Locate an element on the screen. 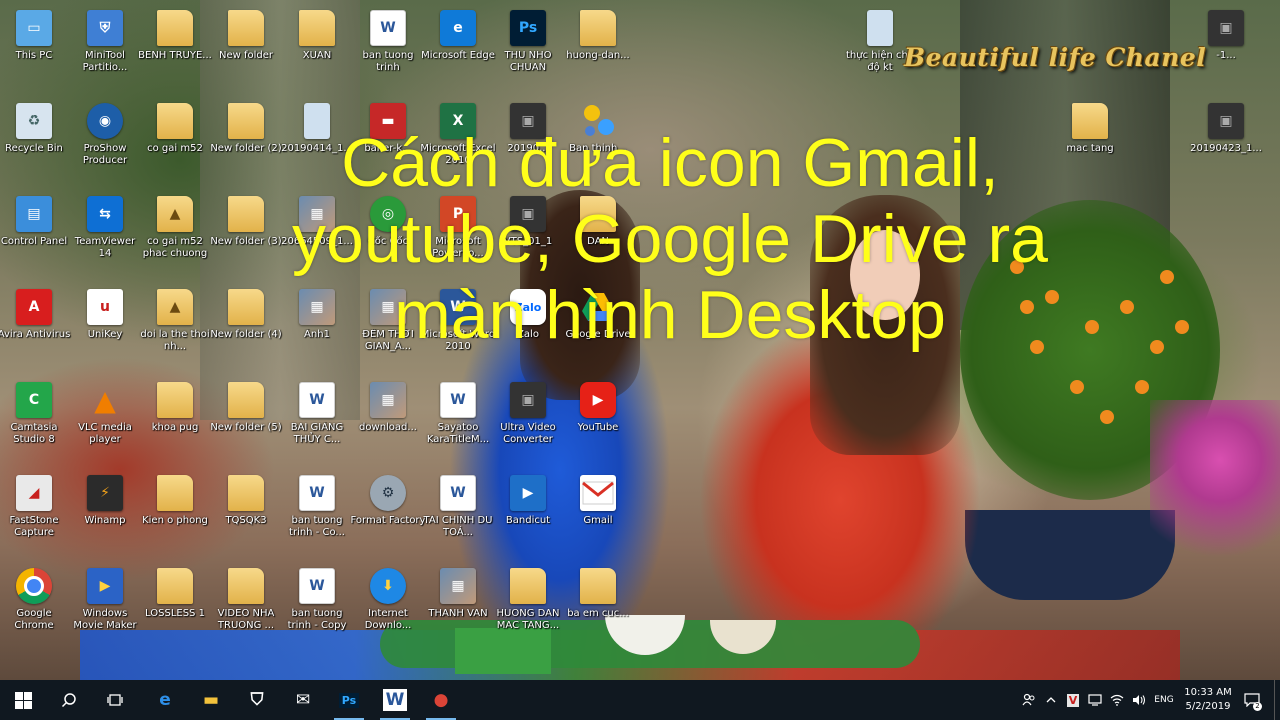 The width and height of the screenshot is (1280, 720). chrome-icon is located at coordinates (34, 586).